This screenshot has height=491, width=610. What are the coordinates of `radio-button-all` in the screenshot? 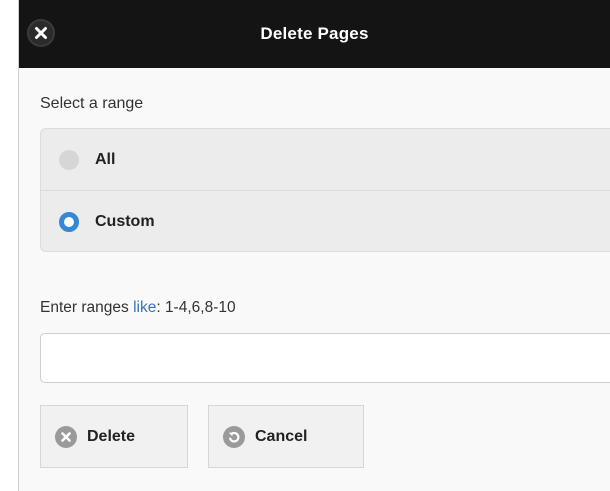 It's located at (69, 159).